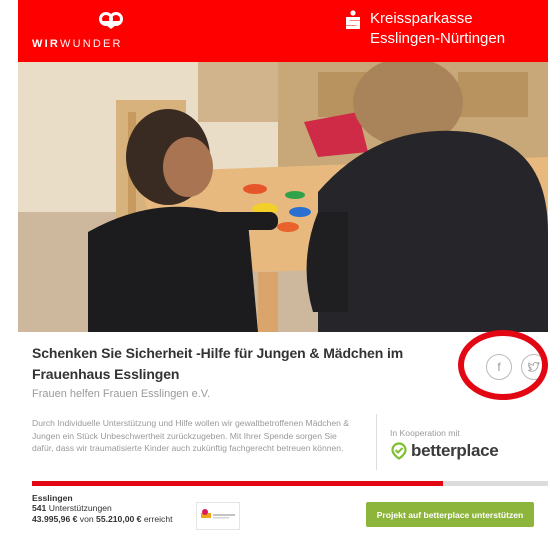 The image size is (556, 537). I want to click on share-highlight-annotation, so click(503, 365).